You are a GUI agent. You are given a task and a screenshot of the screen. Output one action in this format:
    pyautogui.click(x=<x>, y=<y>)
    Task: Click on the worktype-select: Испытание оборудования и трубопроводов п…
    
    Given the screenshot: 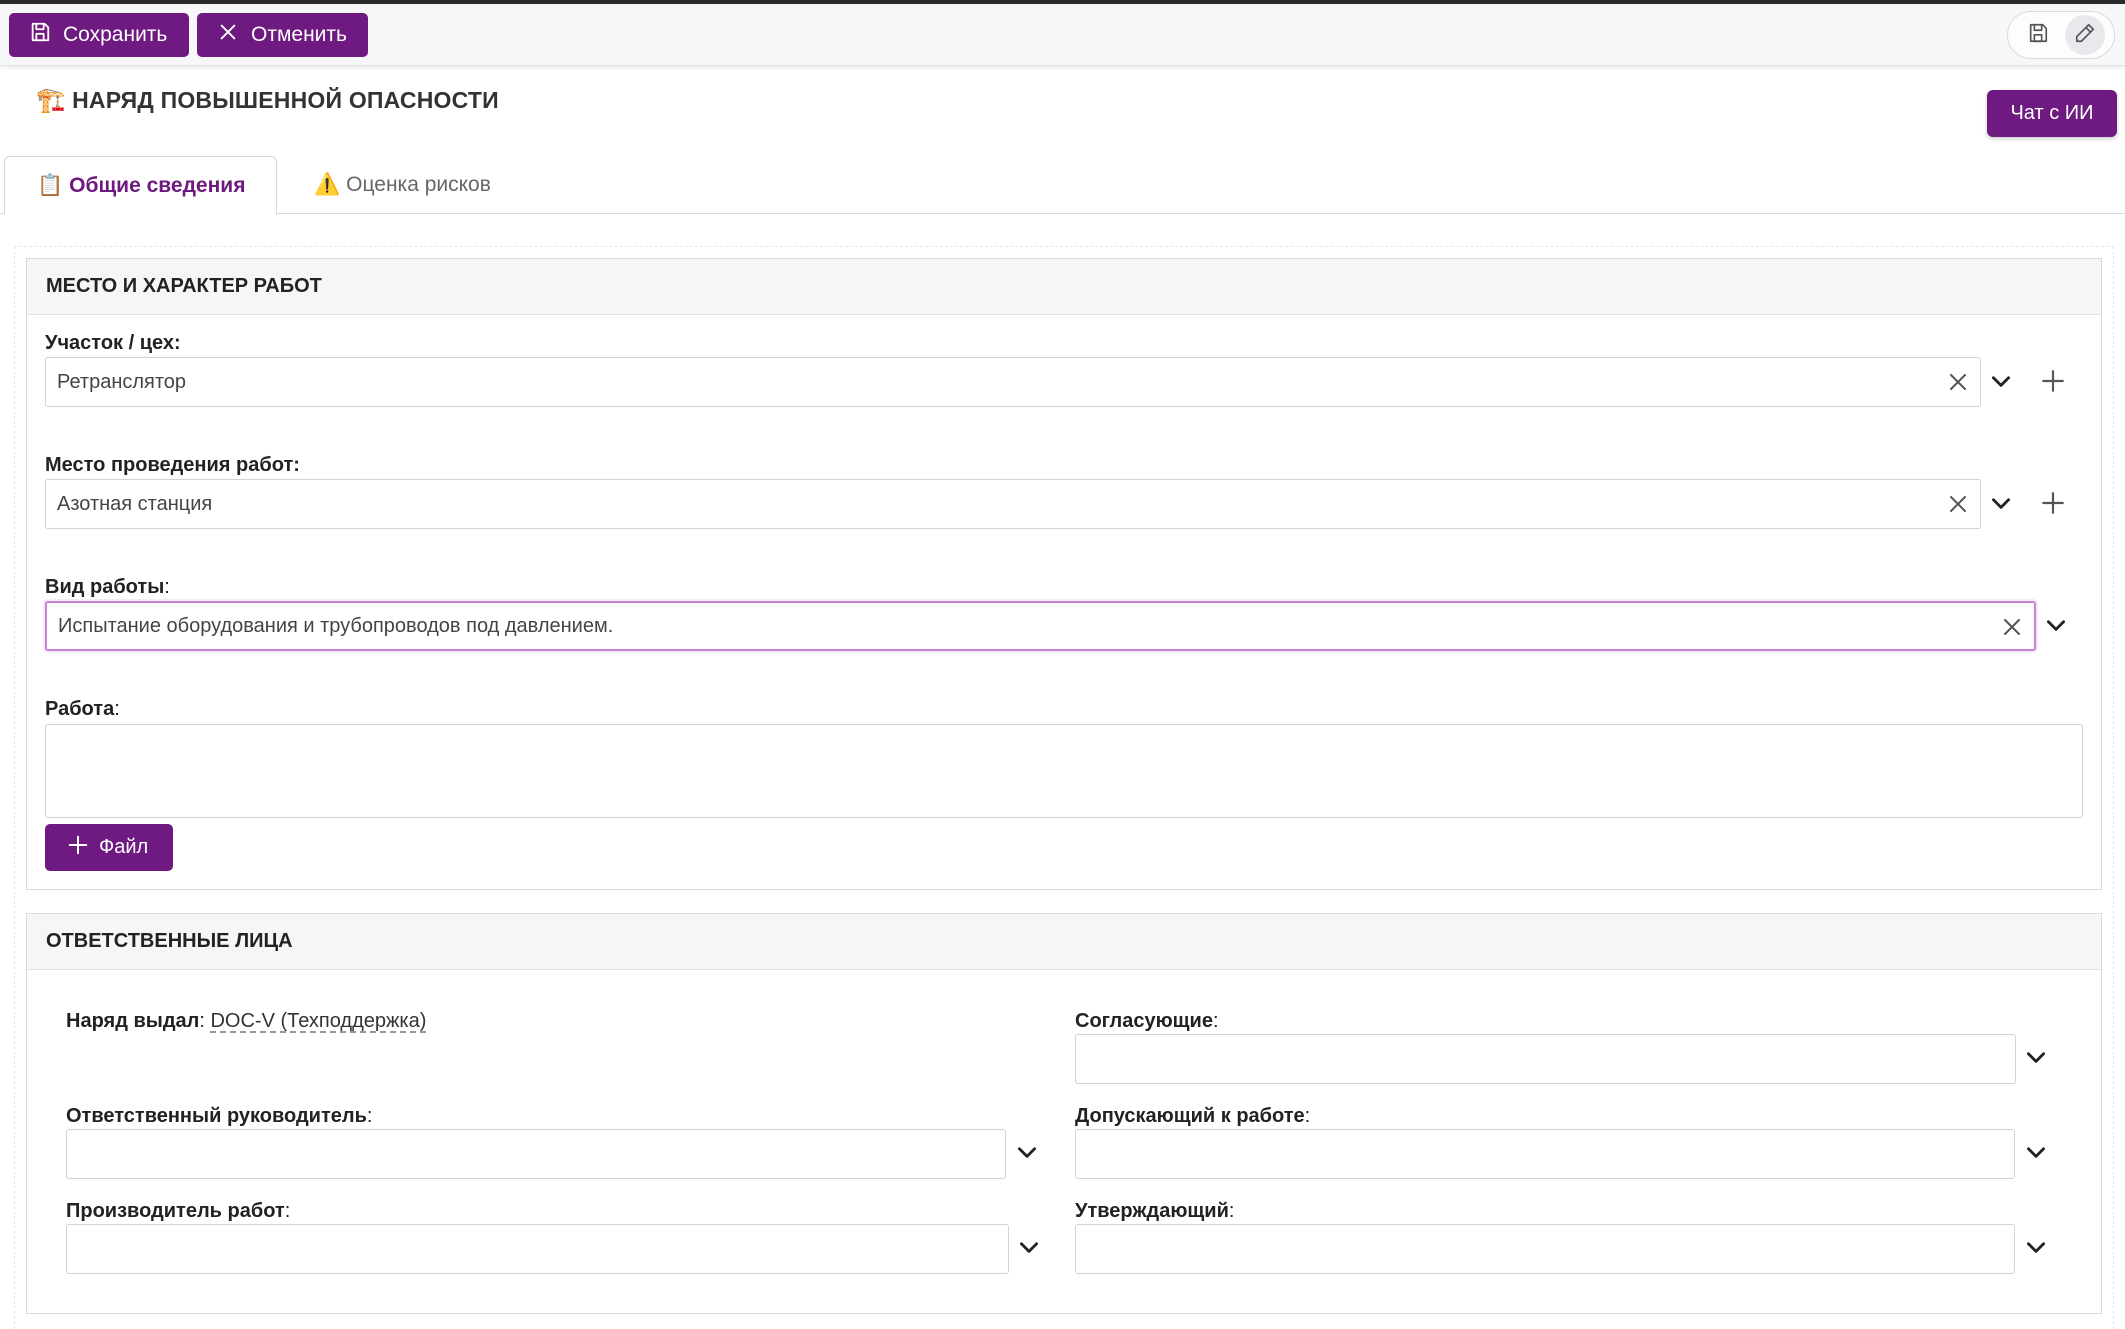 What is the action you would take?
    pyautogui.click(x=1040, y=626)
    